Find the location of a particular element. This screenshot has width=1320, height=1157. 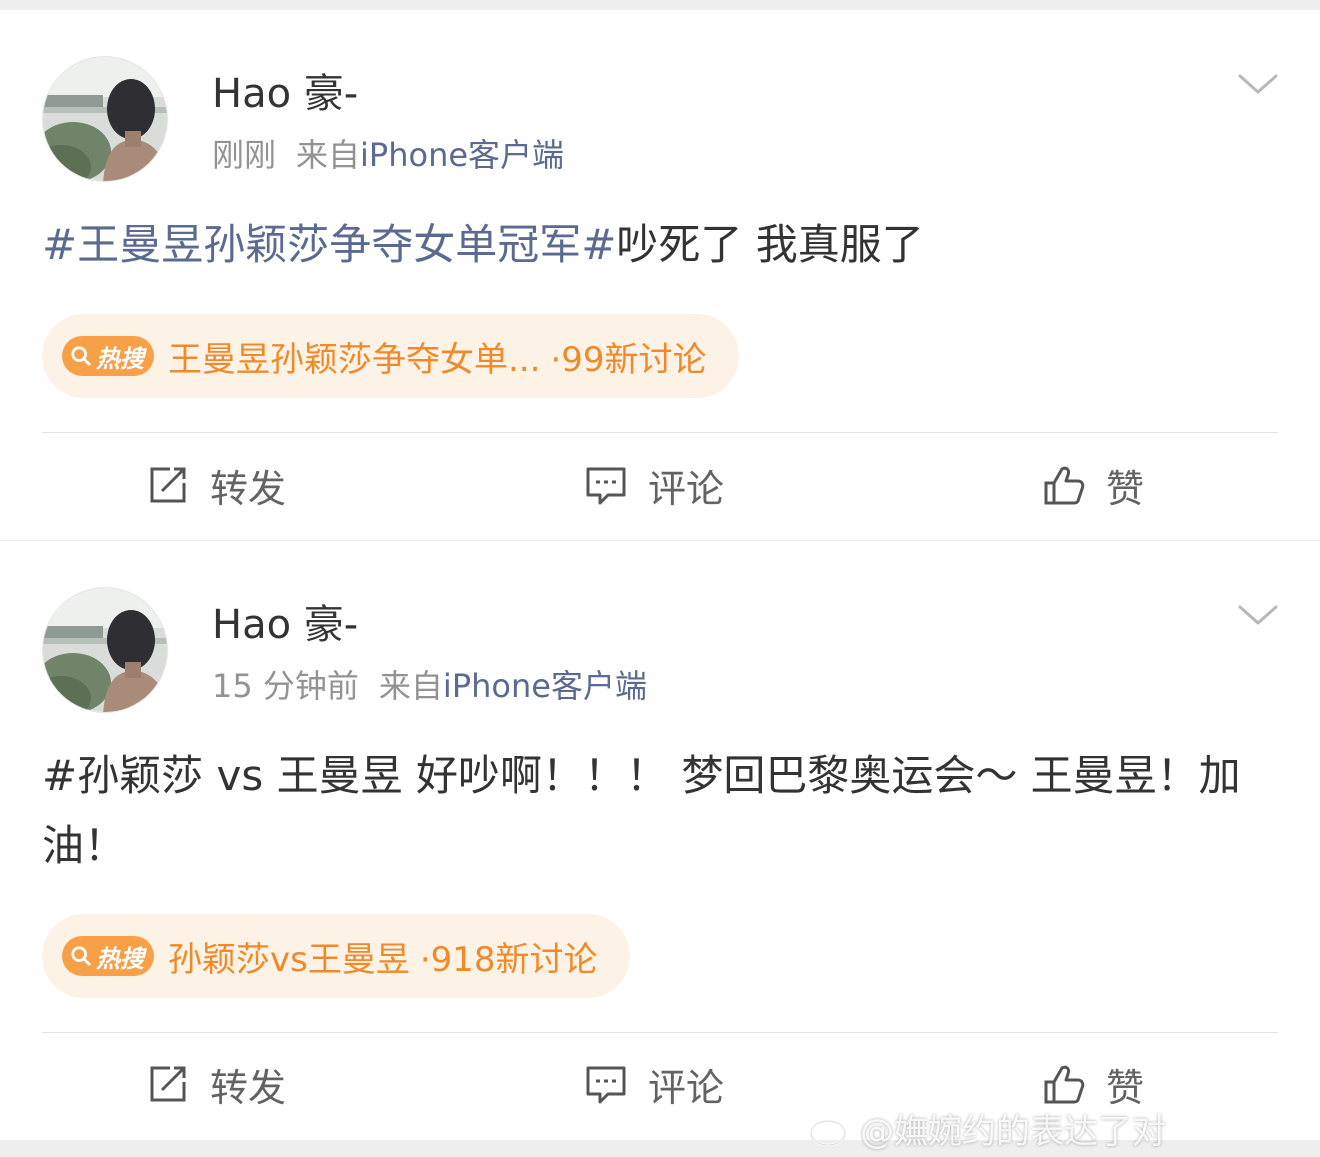

post-meta: 15 分钟前 来自iPhone客户端 is located at coordinates (429, 686).